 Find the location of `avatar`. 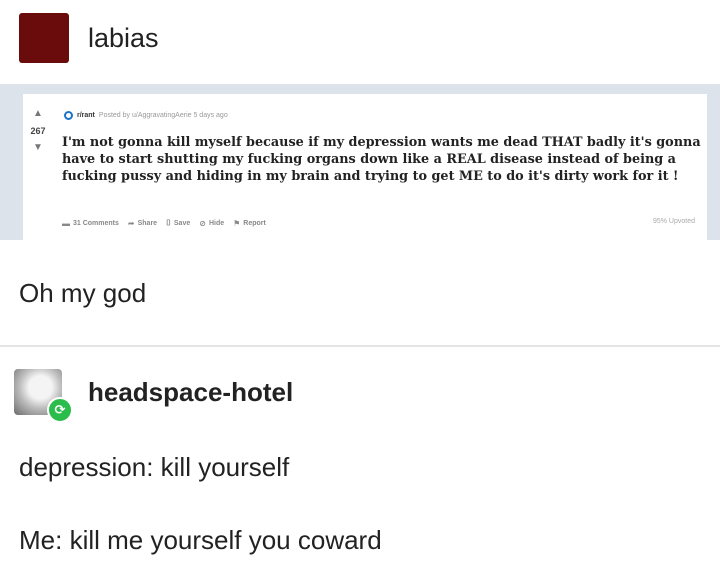

avatar is located at coordinates (44, 38).